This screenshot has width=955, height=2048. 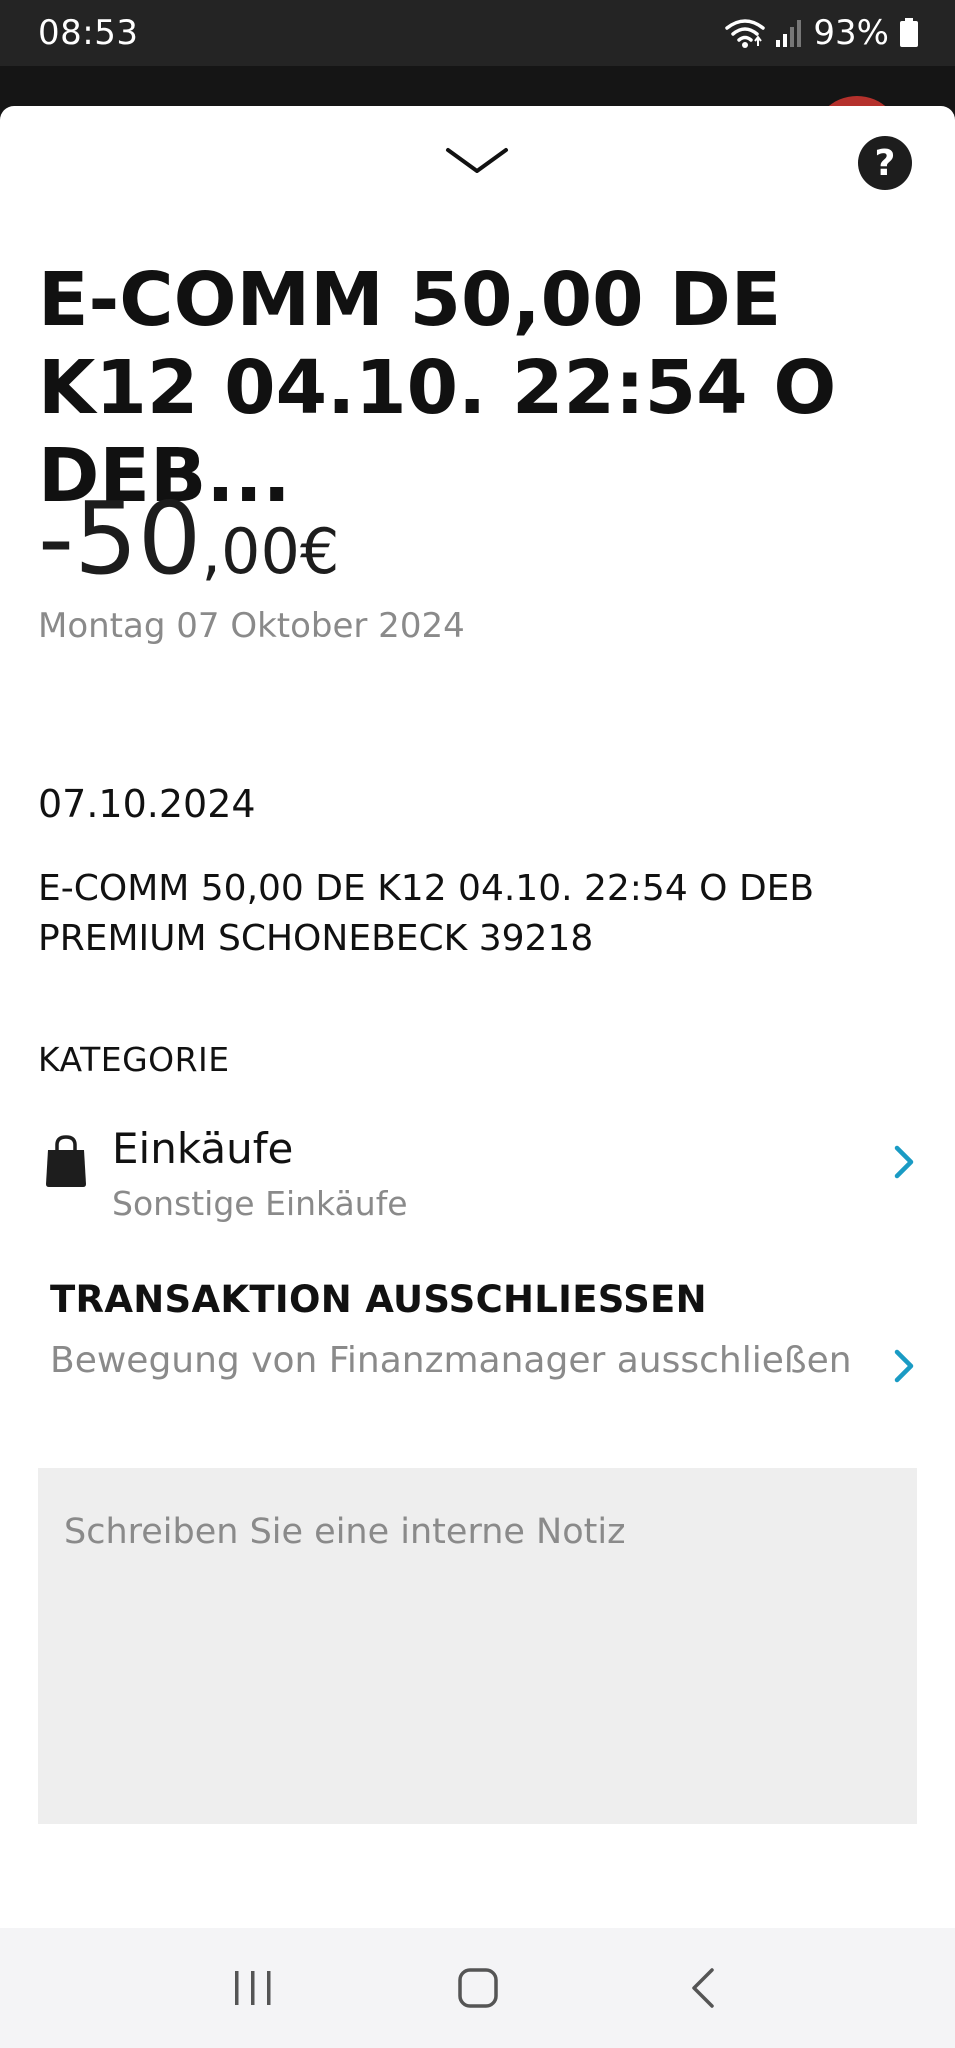 I want to click on help-button: ?, so click(x=885, y=163).